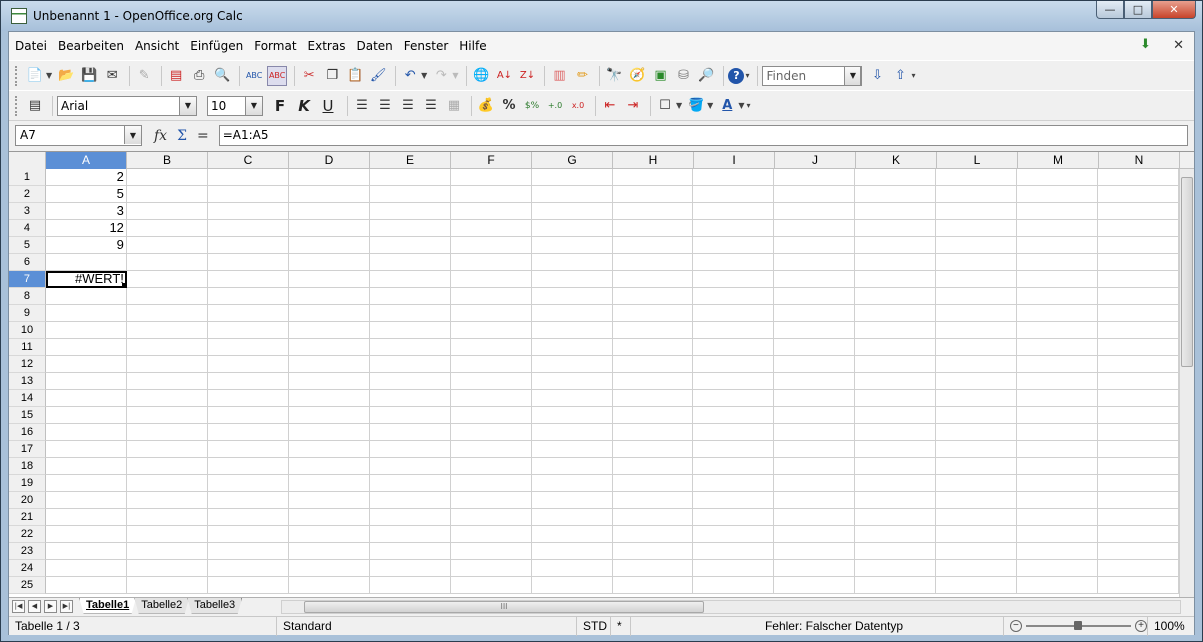  Describe the element at coordinates (329, 228) in the screenshot. I see `cell-d4` at that location.